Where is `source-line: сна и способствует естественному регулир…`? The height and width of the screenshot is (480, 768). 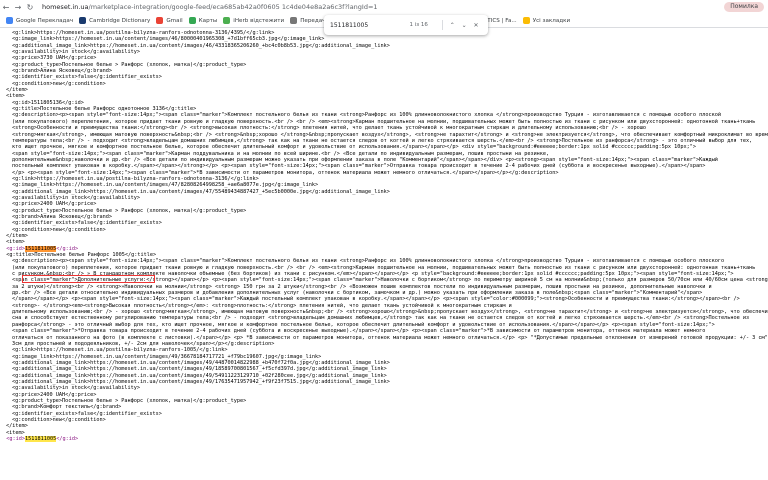 source-line: сна и способствует естественному регулир… is located at coordinates (381, 318).